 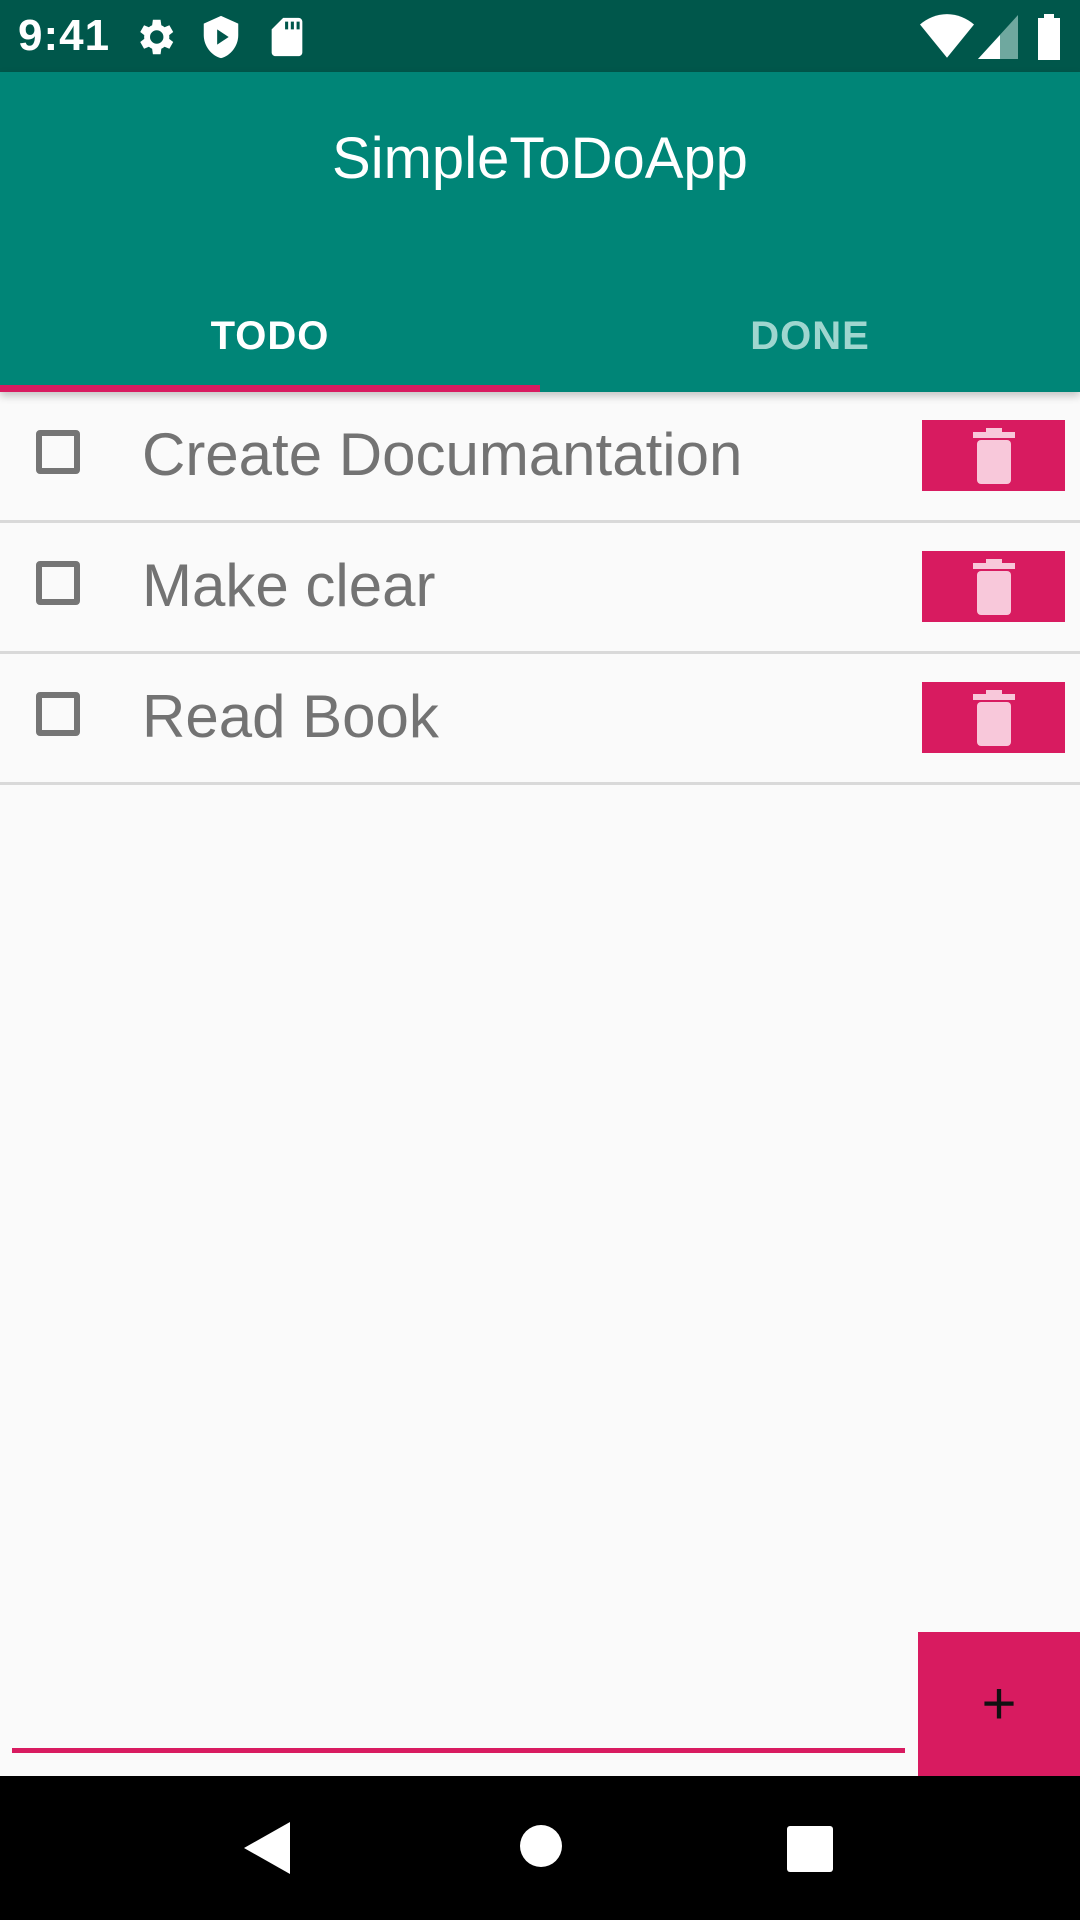 I want to click on recents-icon, so click(x=810, y=1851).